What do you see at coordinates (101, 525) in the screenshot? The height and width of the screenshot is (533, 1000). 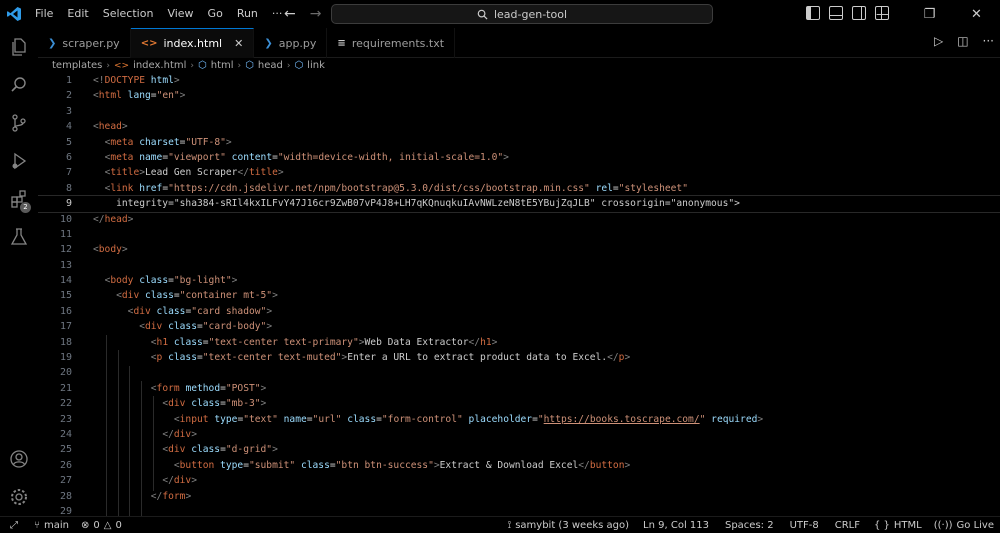 I see `problems-status: ⊗ 0 △ 0` at bounding box center [101, 525].